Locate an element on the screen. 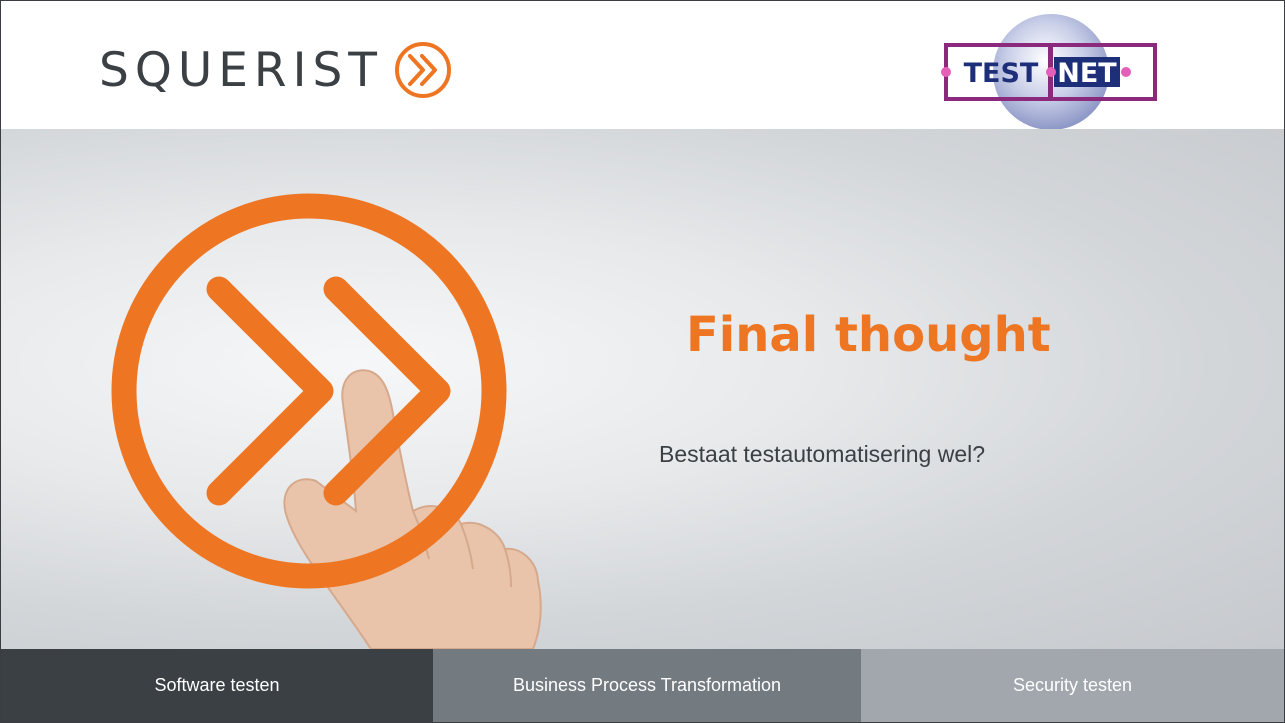  testnet-logo: TEST NET is located at coordinates (1049, 72).